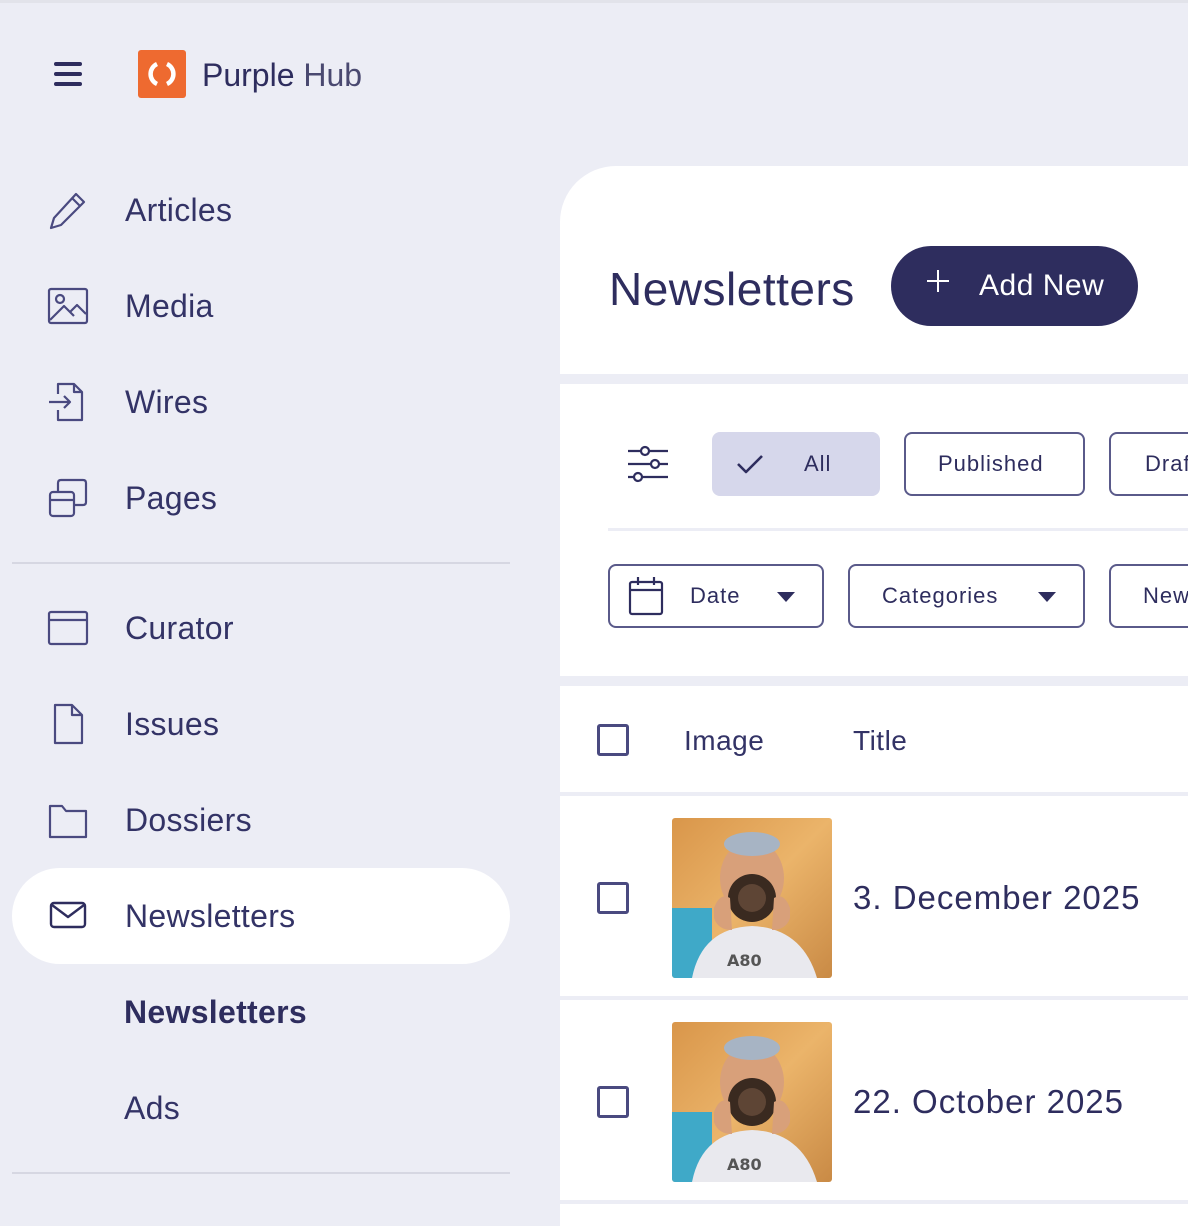 This screenshot has height=1226, width=1188. Describe the element at coordinates (66, 402) in the screenshot. I see `file-import-icon` at that location.